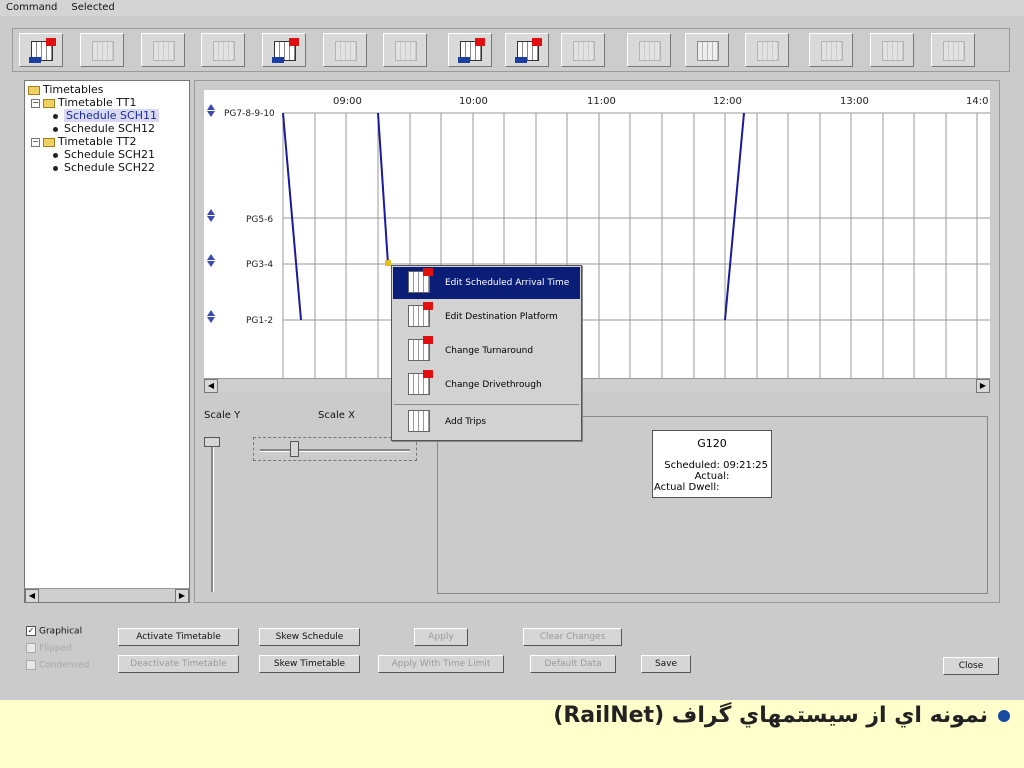  I want to click on edit-destination-tool-button, so click(284, 50).